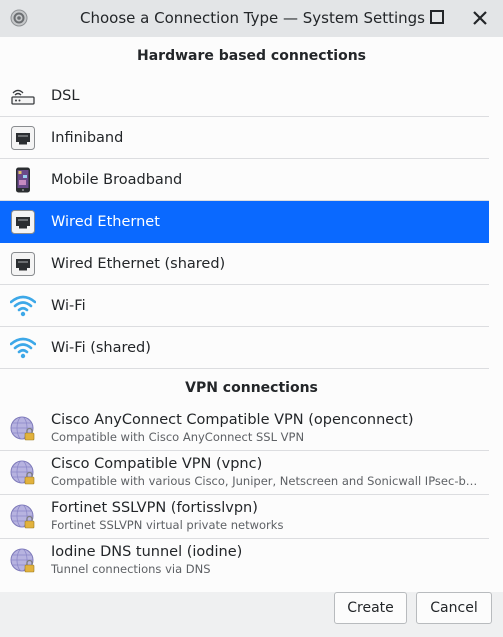  I want to click on list-item-infiniband: Infiniband, so click(244, 138).